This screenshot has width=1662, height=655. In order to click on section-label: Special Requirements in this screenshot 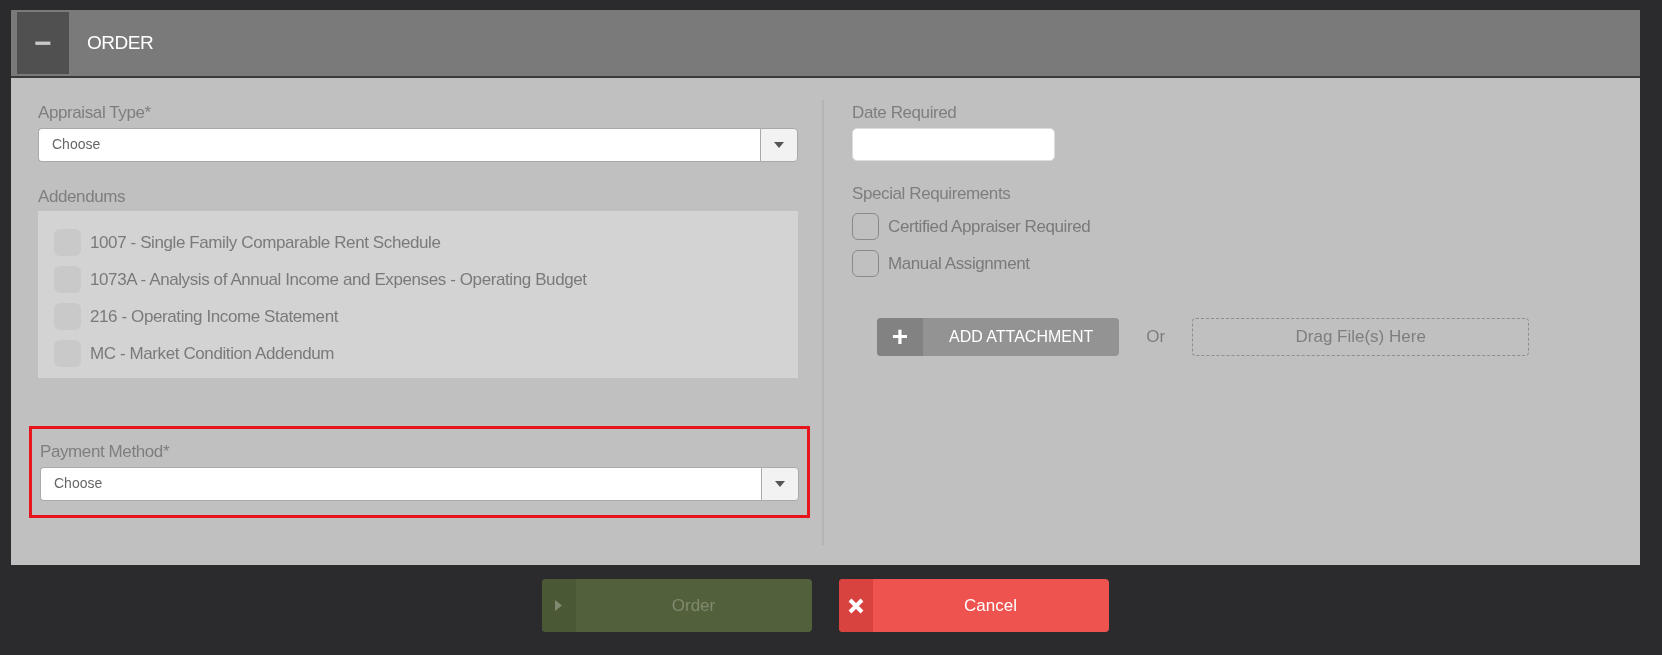, I will do `click(931, 193)`.